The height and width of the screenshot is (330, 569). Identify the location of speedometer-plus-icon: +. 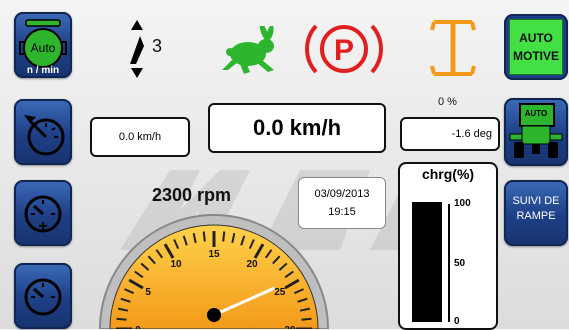
(43, 215).